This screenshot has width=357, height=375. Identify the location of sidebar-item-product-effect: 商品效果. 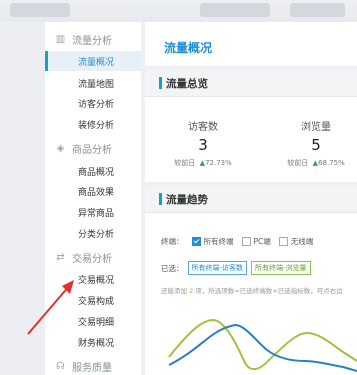
(93, 191).